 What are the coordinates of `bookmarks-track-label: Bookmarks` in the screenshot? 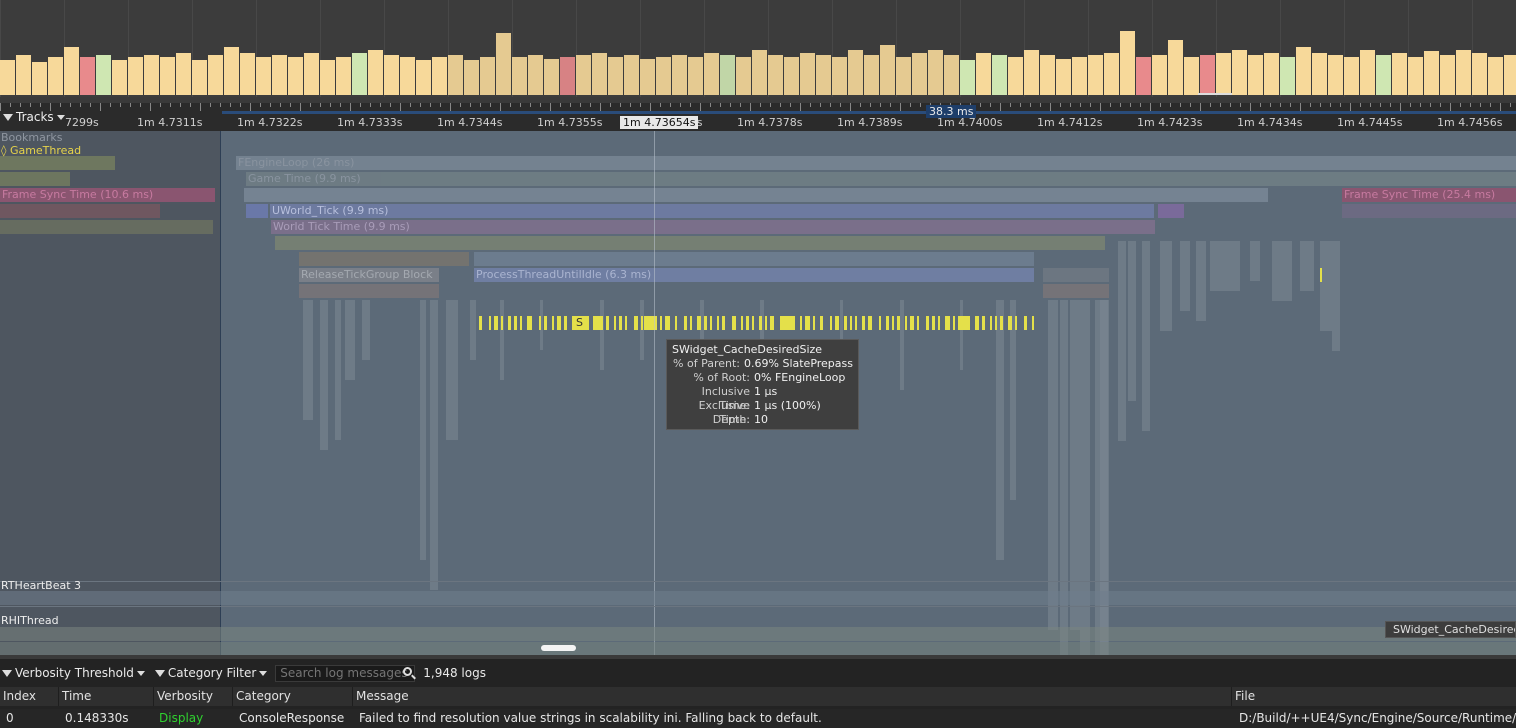 It's located at (31, 137).